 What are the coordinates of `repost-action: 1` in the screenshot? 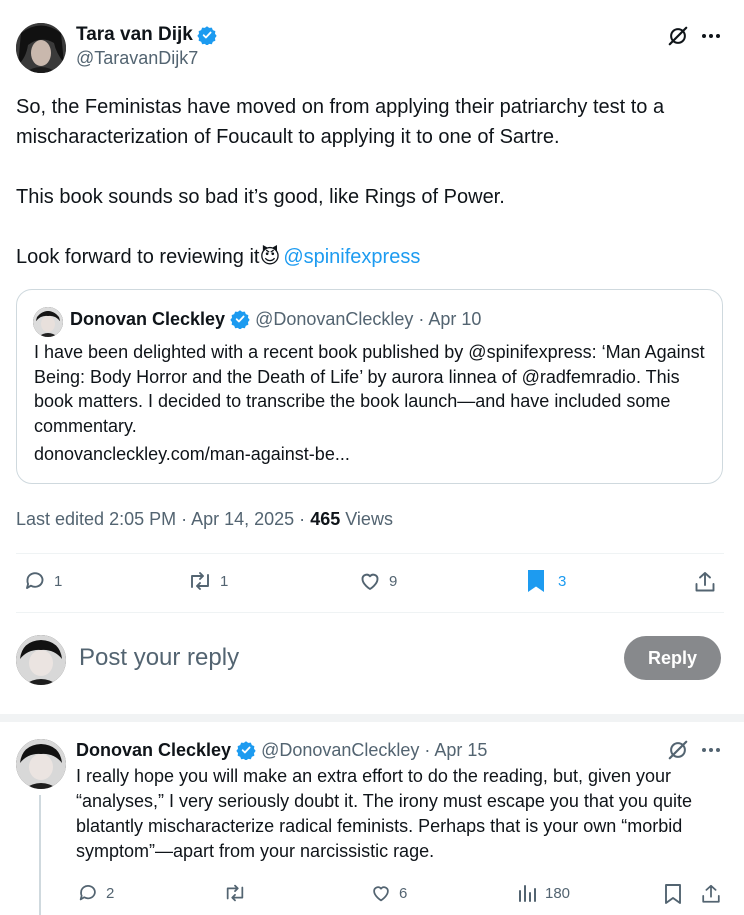 It's located at (207, 581).